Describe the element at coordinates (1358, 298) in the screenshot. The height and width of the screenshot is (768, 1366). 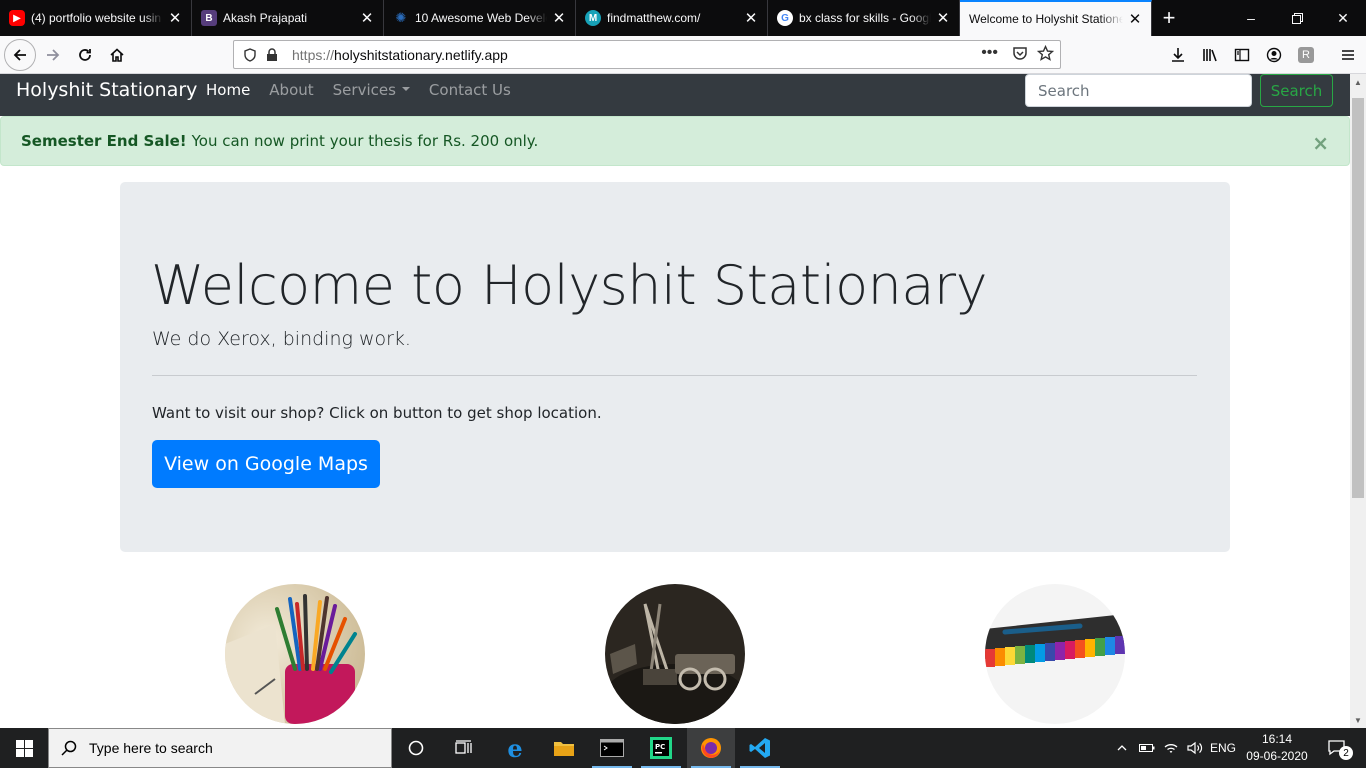
I see `scrollbar-thumb` at that location.